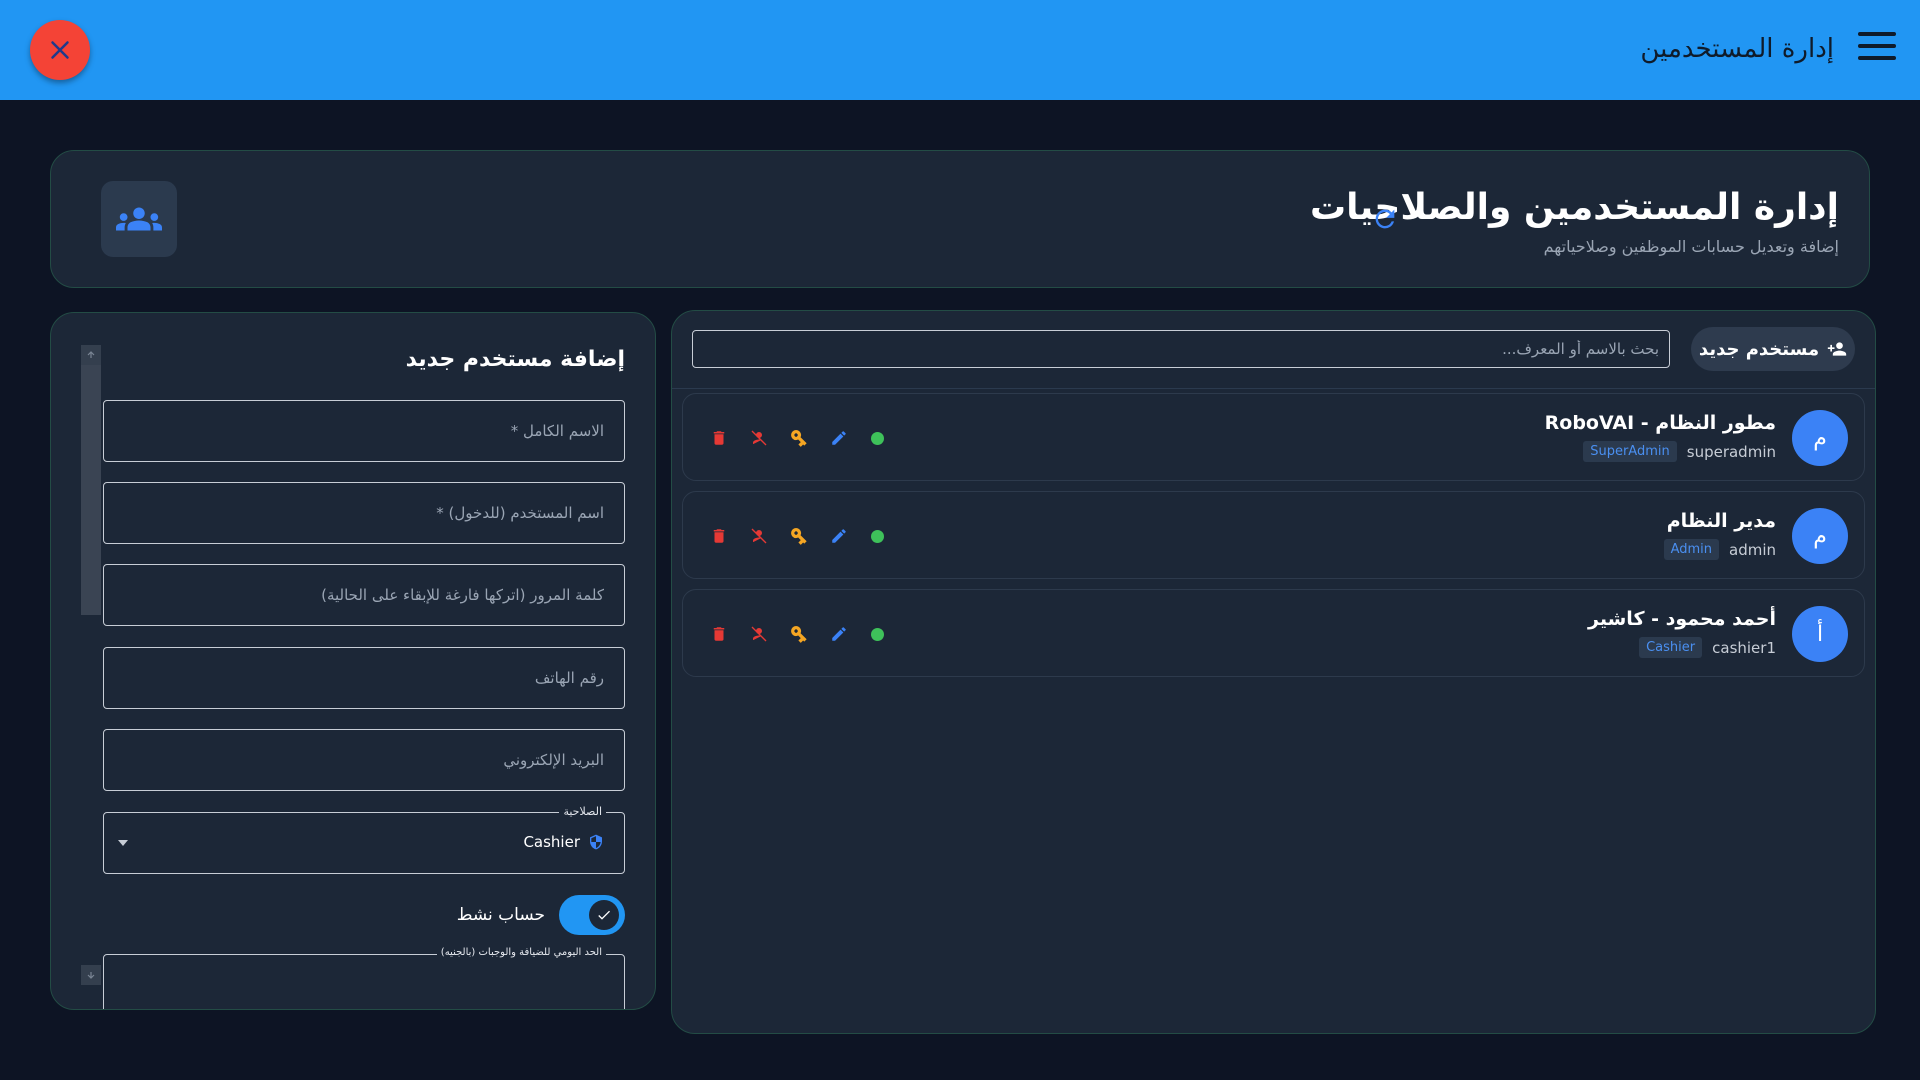 This screenshot has width=1920, height=1080. I want to click on active-account-row: حساب نشط, so click(541, 915).